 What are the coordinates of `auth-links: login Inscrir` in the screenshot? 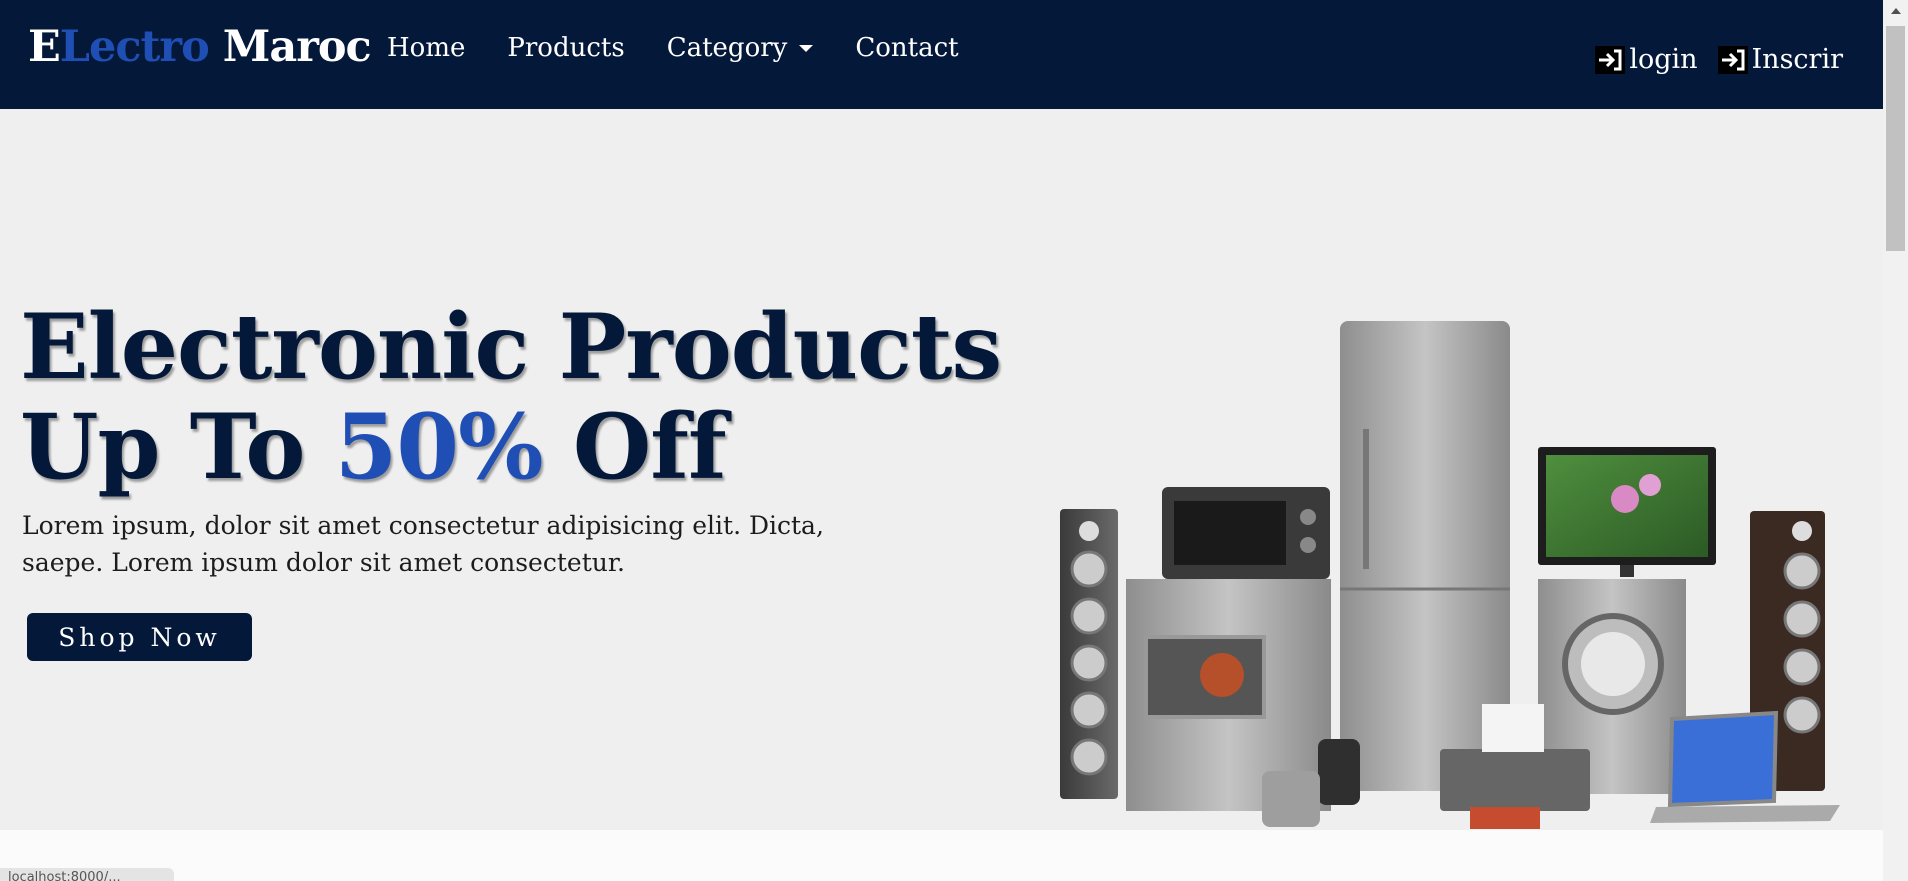 It's located at (1719, 59).